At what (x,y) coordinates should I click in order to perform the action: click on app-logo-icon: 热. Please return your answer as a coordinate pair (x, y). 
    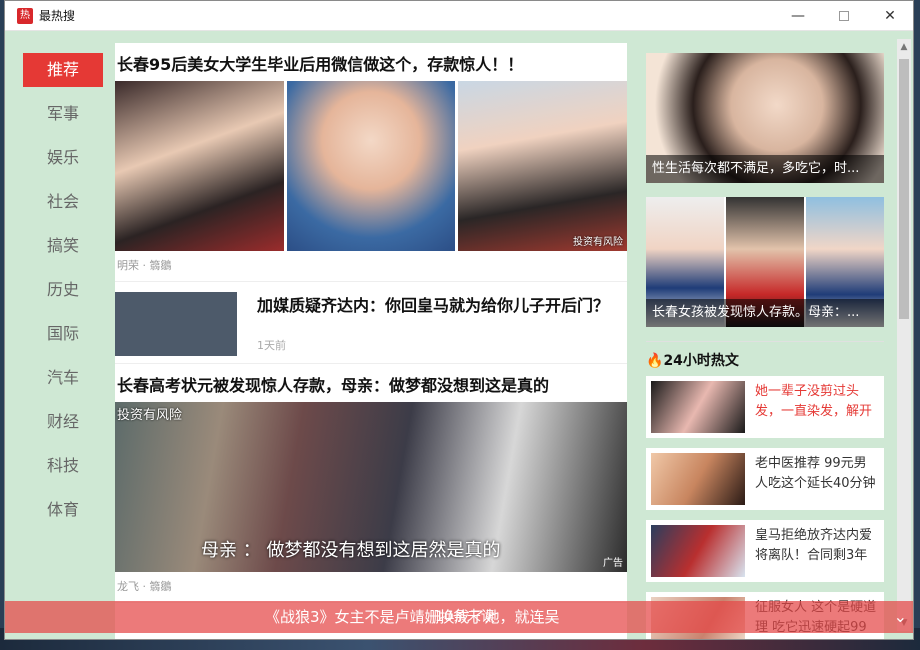
    Looking at the image, I should click on (25, 15).